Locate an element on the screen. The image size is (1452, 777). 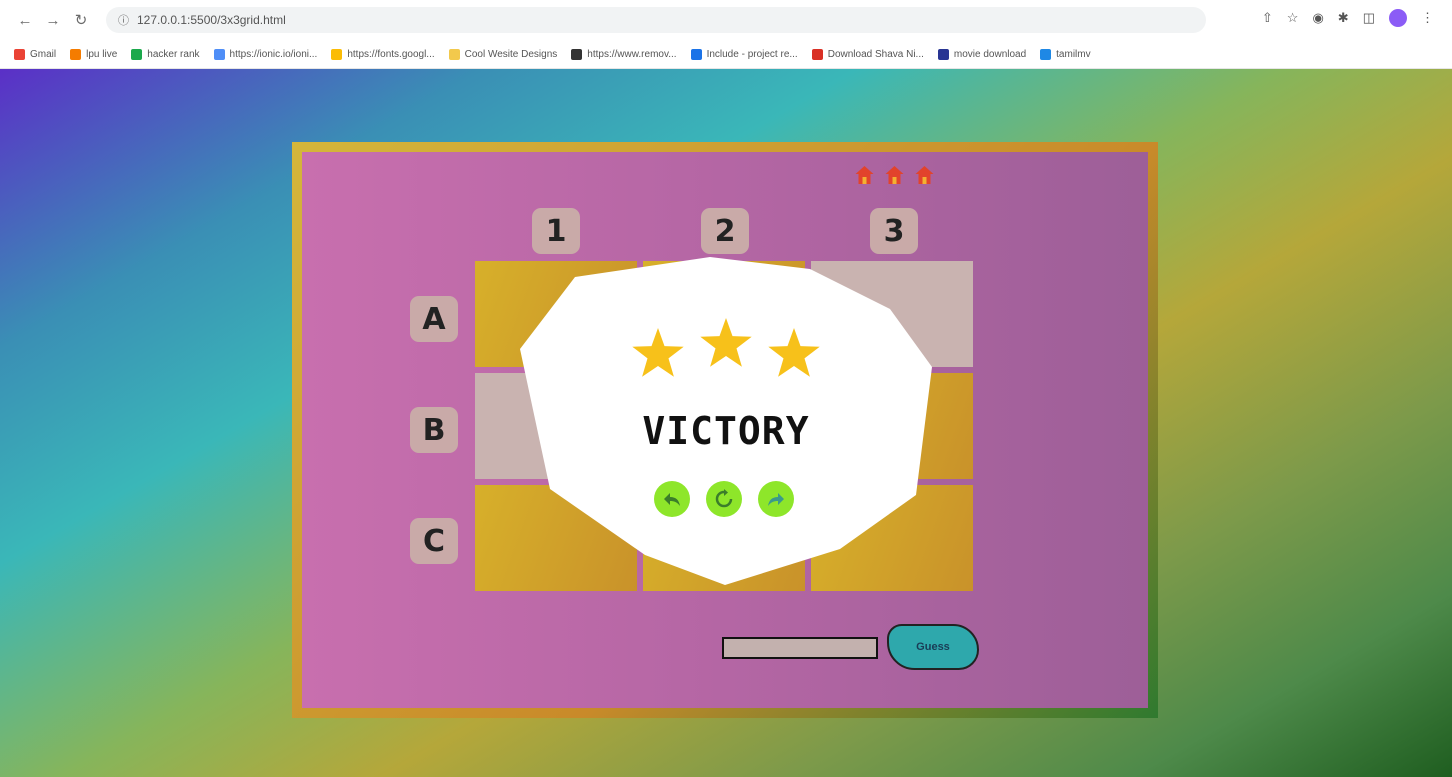
replay-button is located at coordinates (724, 499).